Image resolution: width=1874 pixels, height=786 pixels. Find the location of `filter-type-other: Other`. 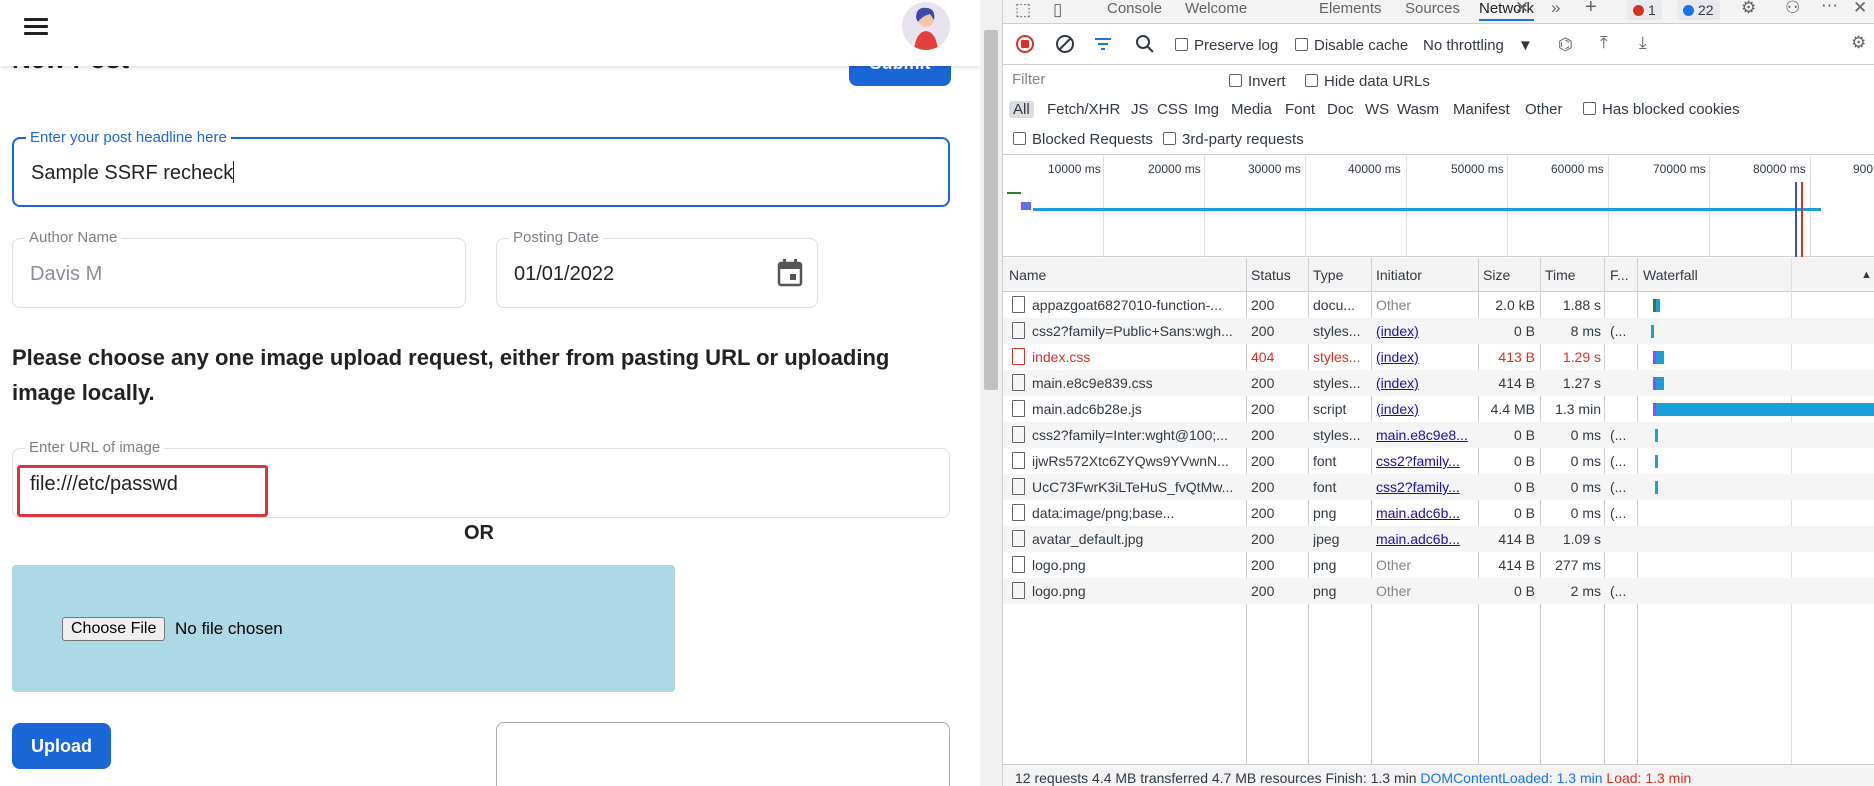

filter-type-other: Other is located at coordinates (1544, 109).